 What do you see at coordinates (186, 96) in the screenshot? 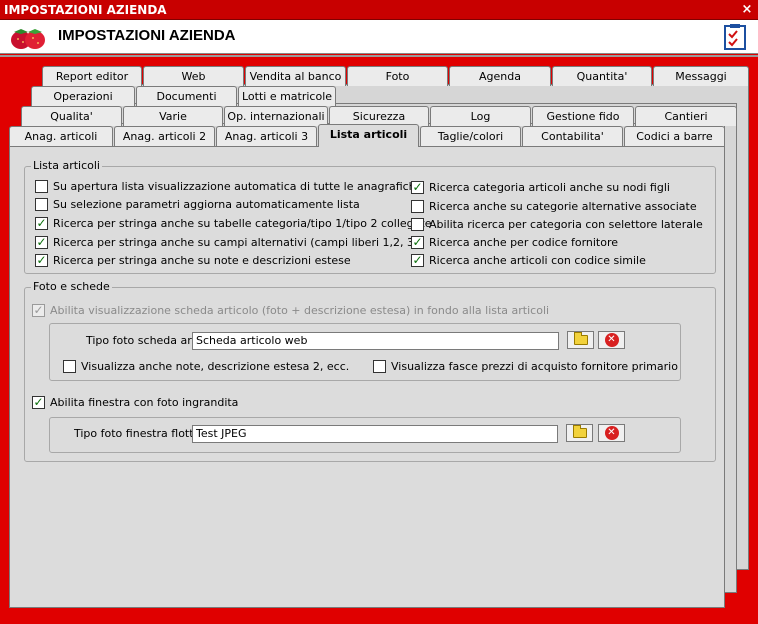
I see `tab-documenti: Documenti` at bounding box center [186, 96].